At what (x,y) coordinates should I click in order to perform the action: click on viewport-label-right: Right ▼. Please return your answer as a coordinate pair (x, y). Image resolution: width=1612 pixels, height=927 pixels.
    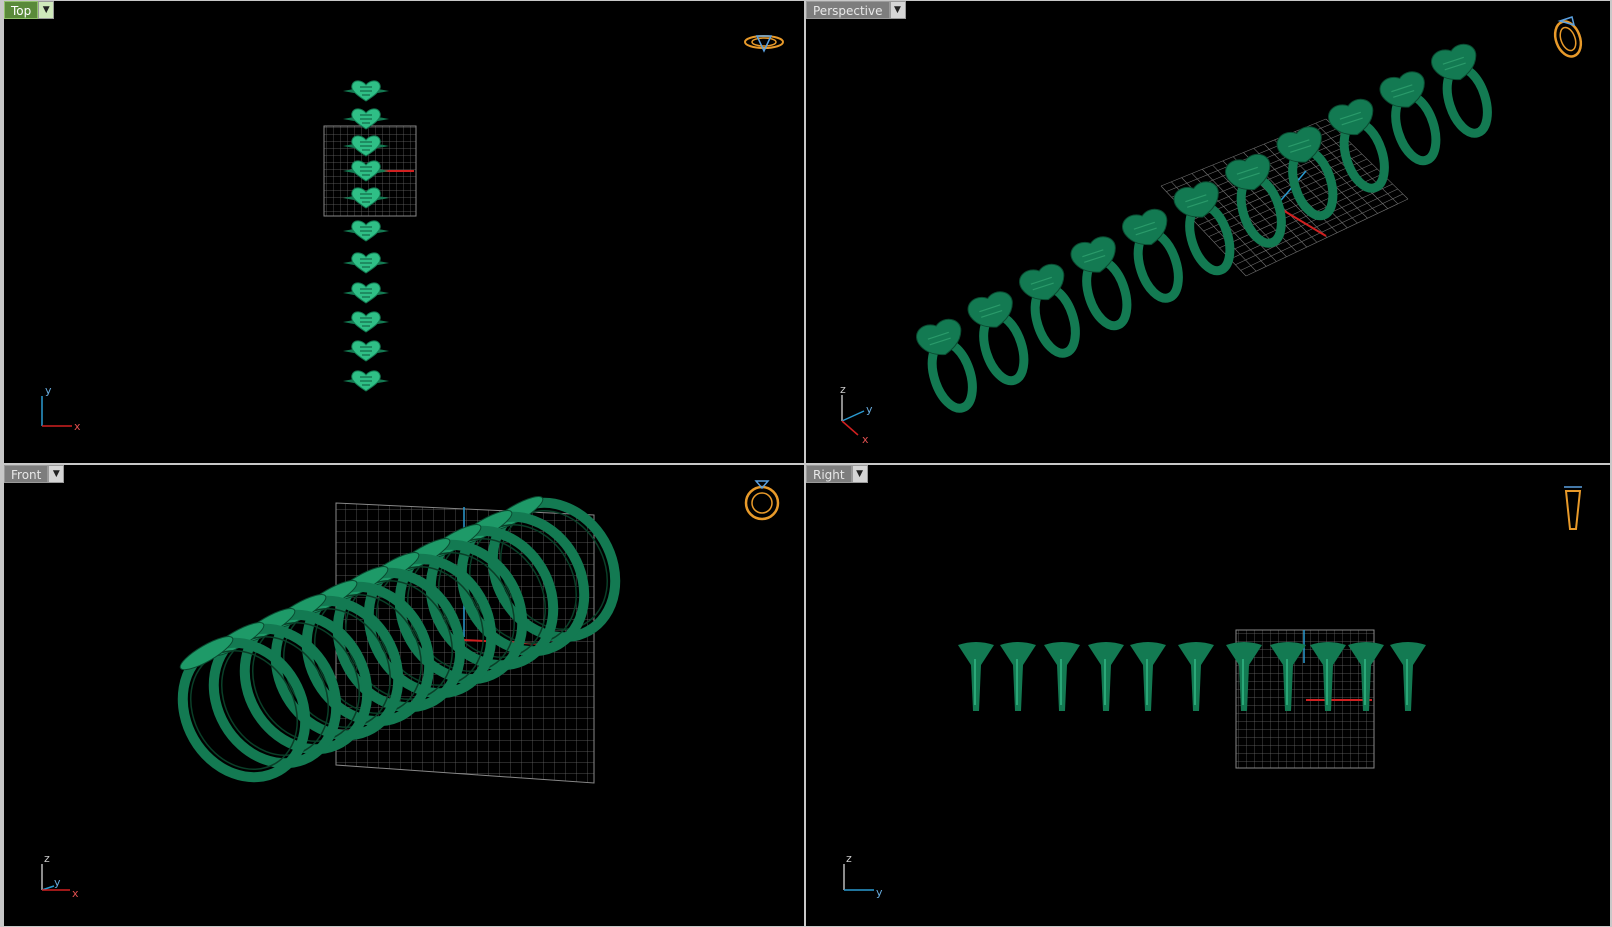
    Looking at the image, I should click on (837, 474).